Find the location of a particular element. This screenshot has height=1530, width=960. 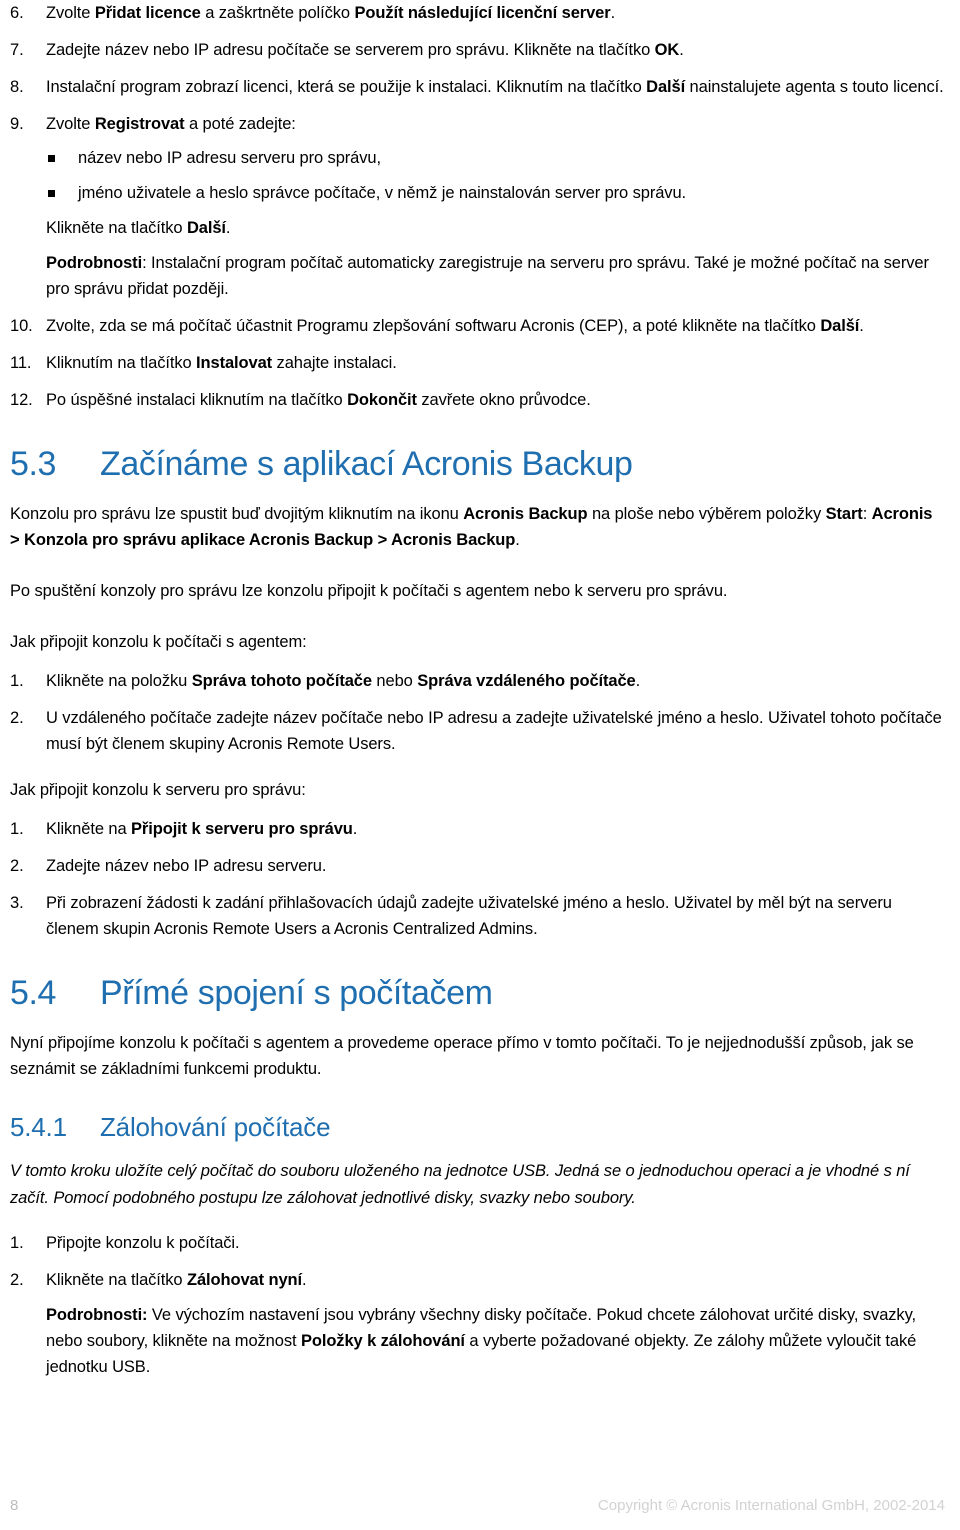

list-item-text: Zvolte Registrovat a poté zadejte: is located at coordinates (171, 124).